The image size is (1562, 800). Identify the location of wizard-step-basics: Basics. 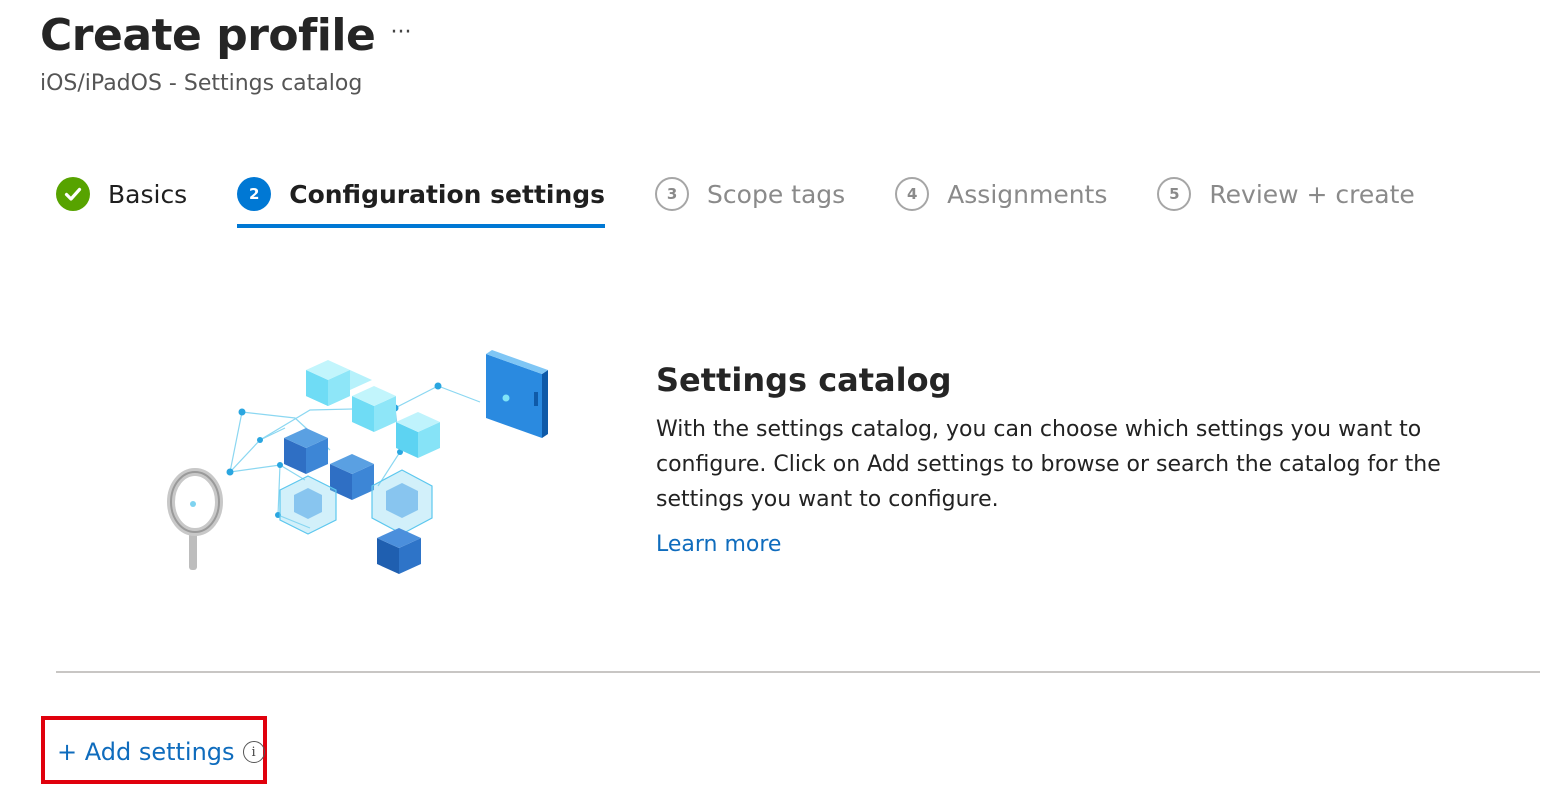
(121, 194).